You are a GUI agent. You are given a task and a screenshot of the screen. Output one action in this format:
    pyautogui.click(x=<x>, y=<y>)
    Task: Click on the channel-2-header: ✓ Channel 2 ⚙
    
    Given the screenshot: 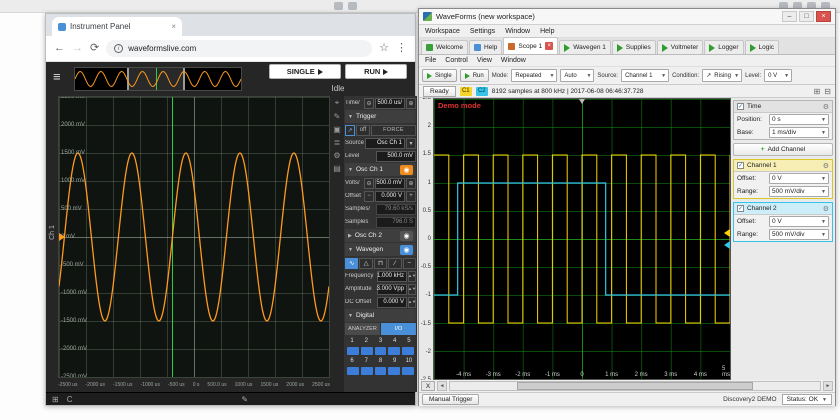 What is the action you would take?
    pyautogui.click(x=783, y=209)
    